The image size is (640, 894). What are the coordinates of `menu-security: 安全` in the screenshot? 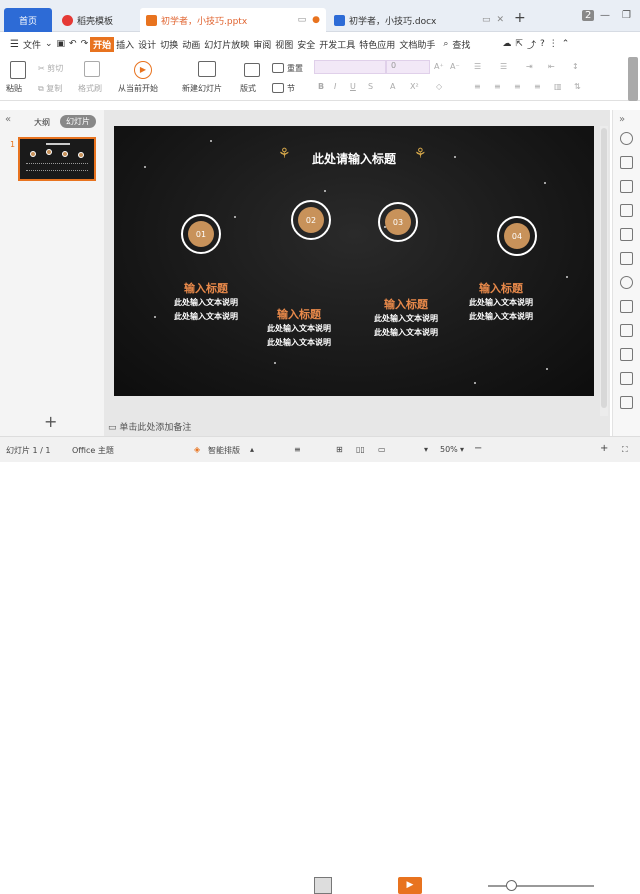 It's located at (306, 44).